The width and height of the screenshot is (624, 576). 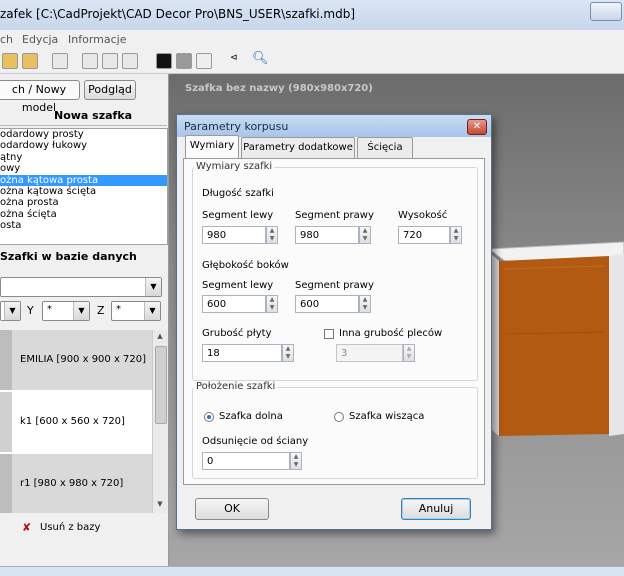 I want to click on list-item: k1 [600 x 560 x 720], so click(x=76, y=422).